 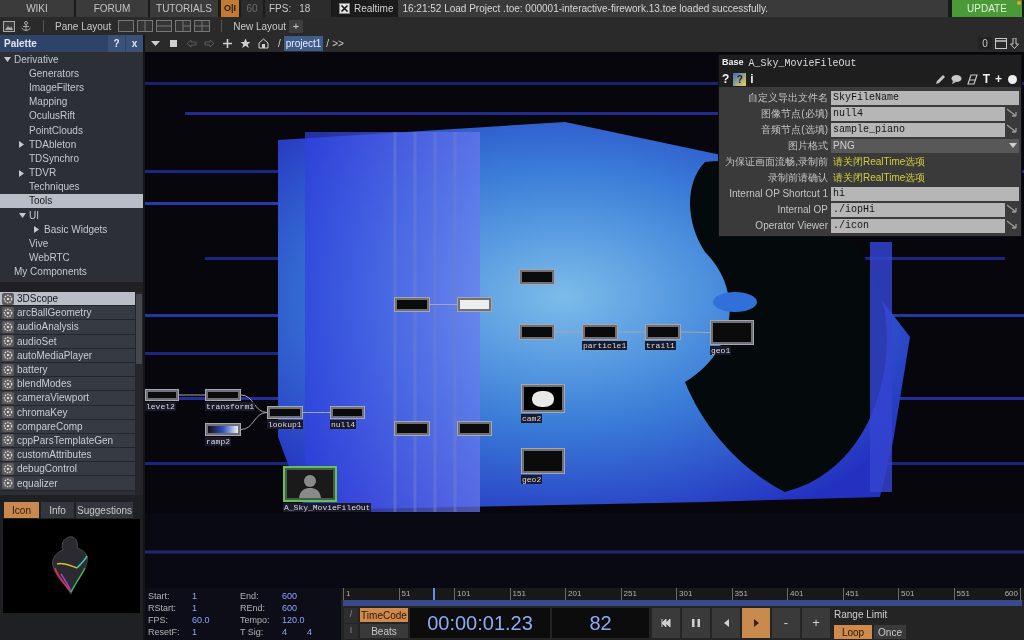 I want to click on home-icon, so click(x=263, y=43).